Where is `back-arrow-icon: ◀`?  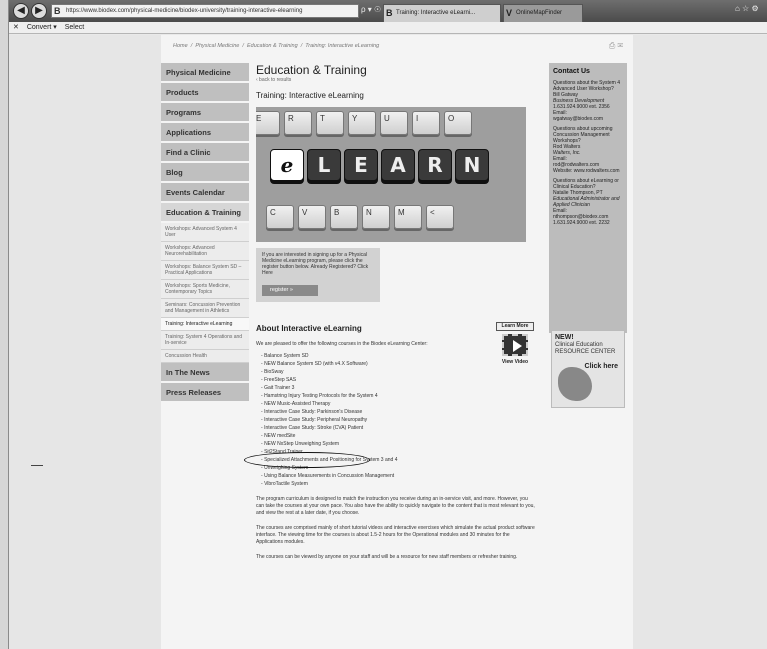 back-arrow-icon: ◀ is located at coordinates (21, 11).